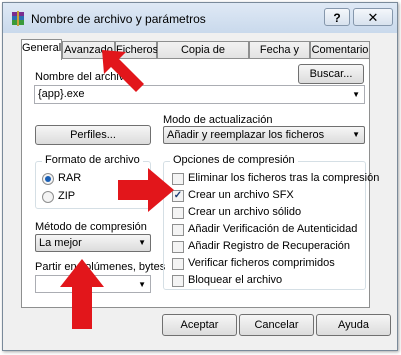 This screenshot has width=401, height=355. I want to click on delete-files-label: Eliminar los ficheros tras la compresión, so click(283, 178).